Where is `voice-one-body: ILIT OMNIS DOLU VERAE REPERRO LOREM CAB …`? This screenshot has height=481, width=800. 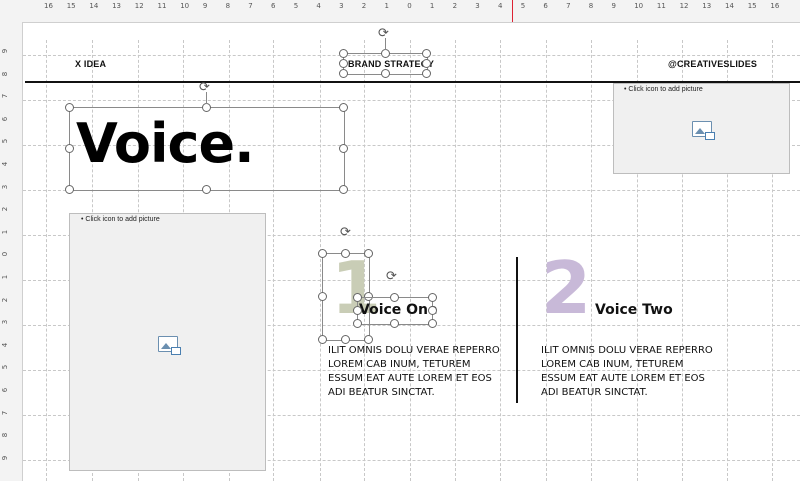
voice-one-body: ILIT OMNIS DOLU VERAE REPERRO LOREM CAB … is located at coordinates (418, 372).